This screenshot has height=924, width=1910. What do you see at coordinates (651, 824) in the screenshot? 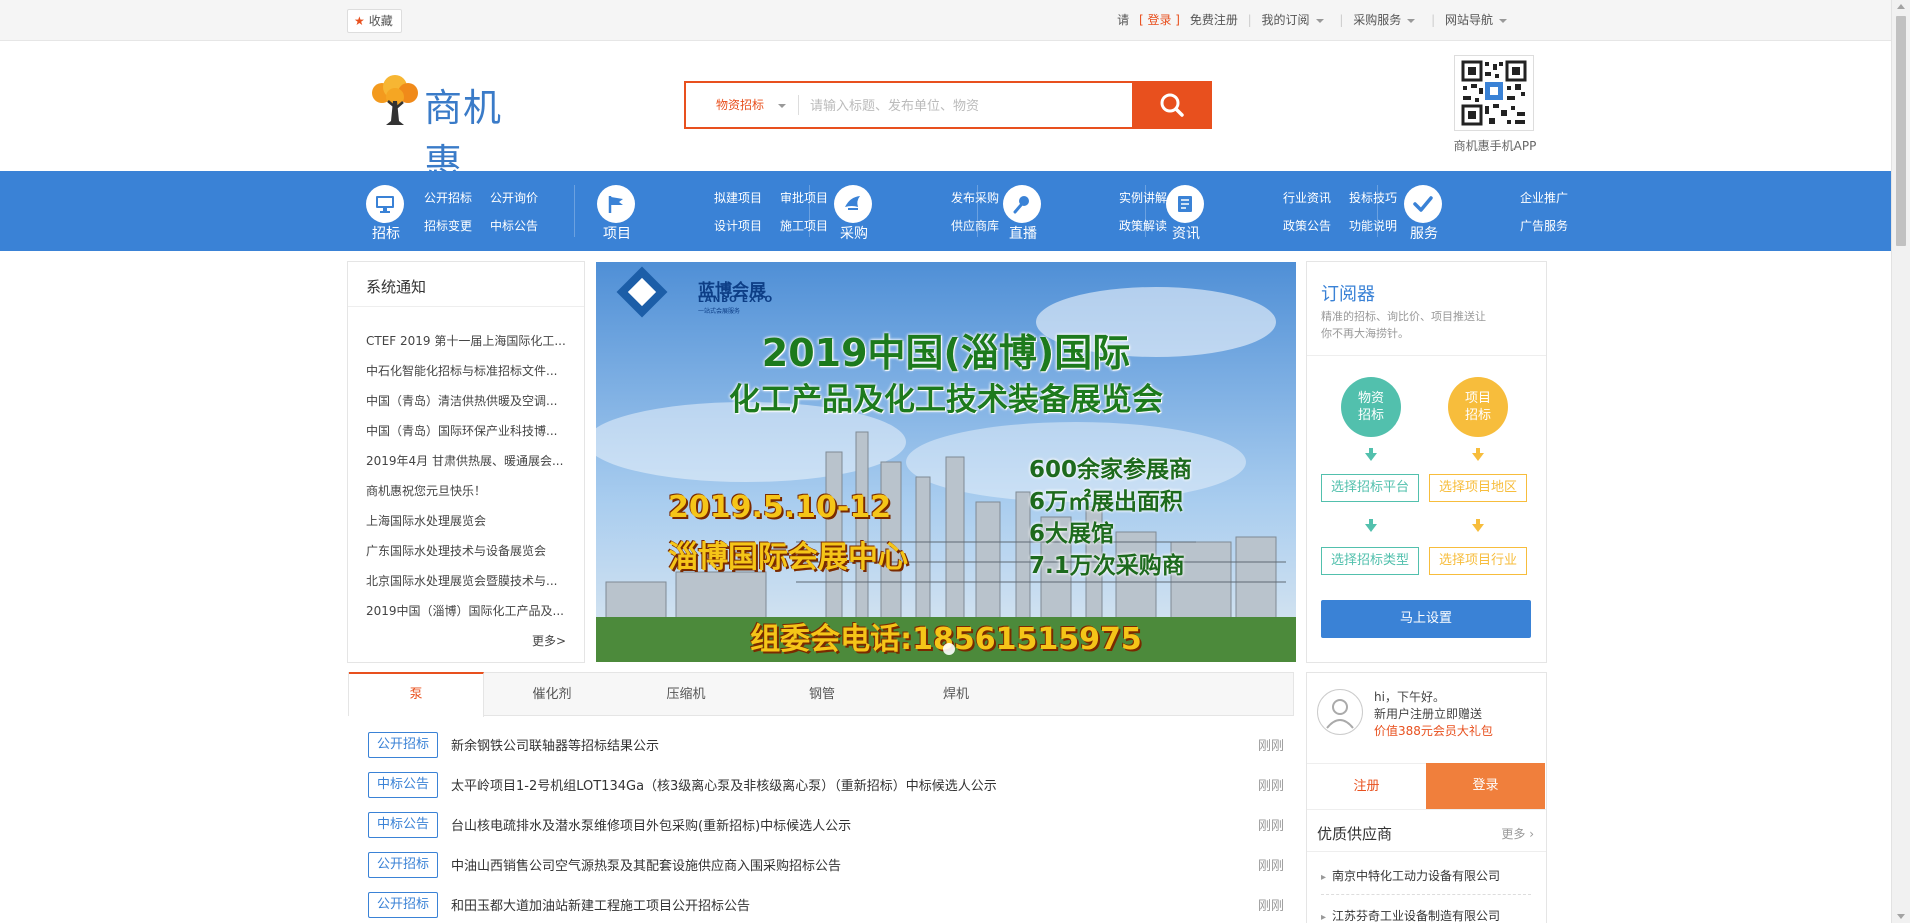
I see `listing-title: 台山核电疏排水及潜水泵维修项目外包采购(重新招标)中标候选人公示` at bounding box center [651, 824].